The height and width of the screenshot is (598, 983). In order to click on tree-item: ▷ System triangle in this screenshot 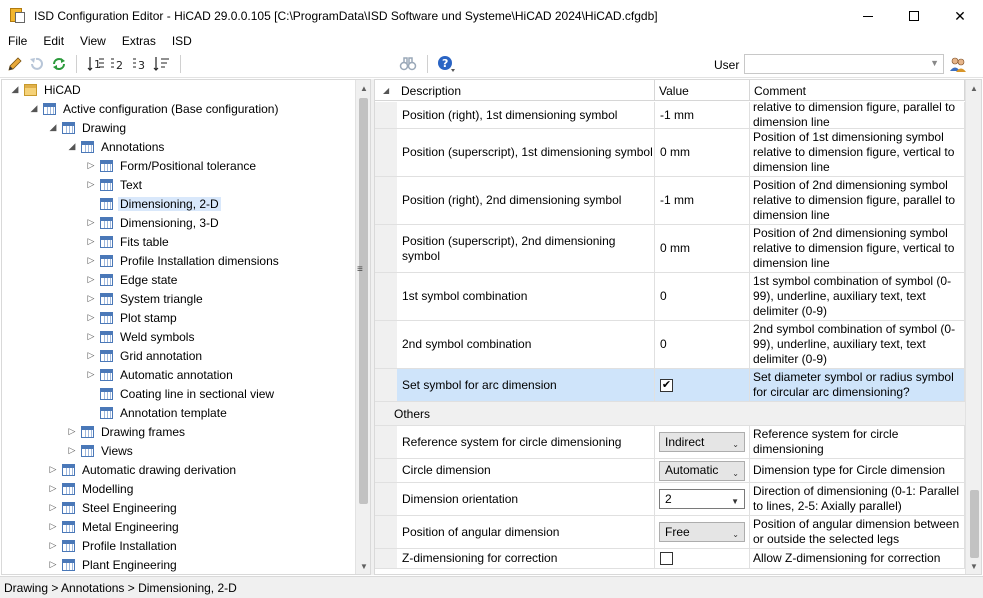, I will do `click(145, 298)`.